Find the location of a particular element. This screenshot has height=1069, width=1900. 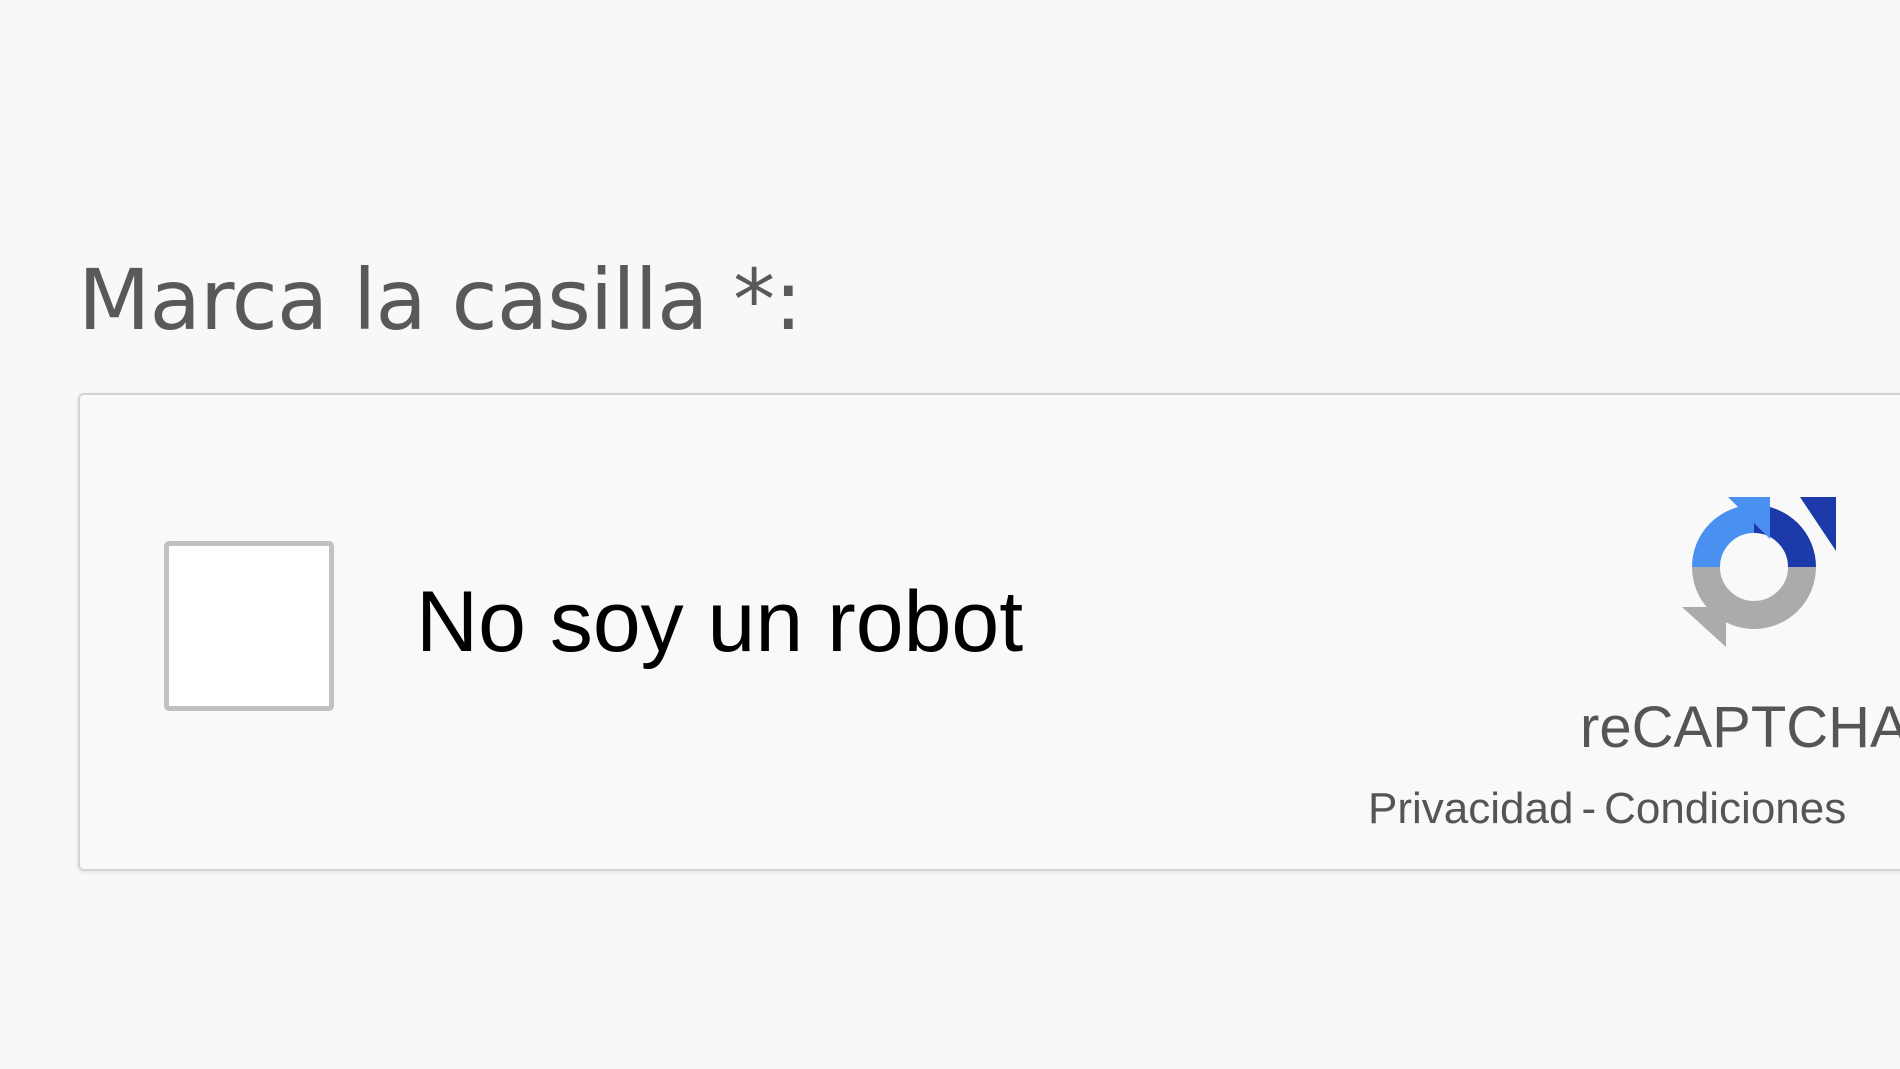

recaptcha-brand-text: reCAPTCHA is located at coordinates (1740, 727).